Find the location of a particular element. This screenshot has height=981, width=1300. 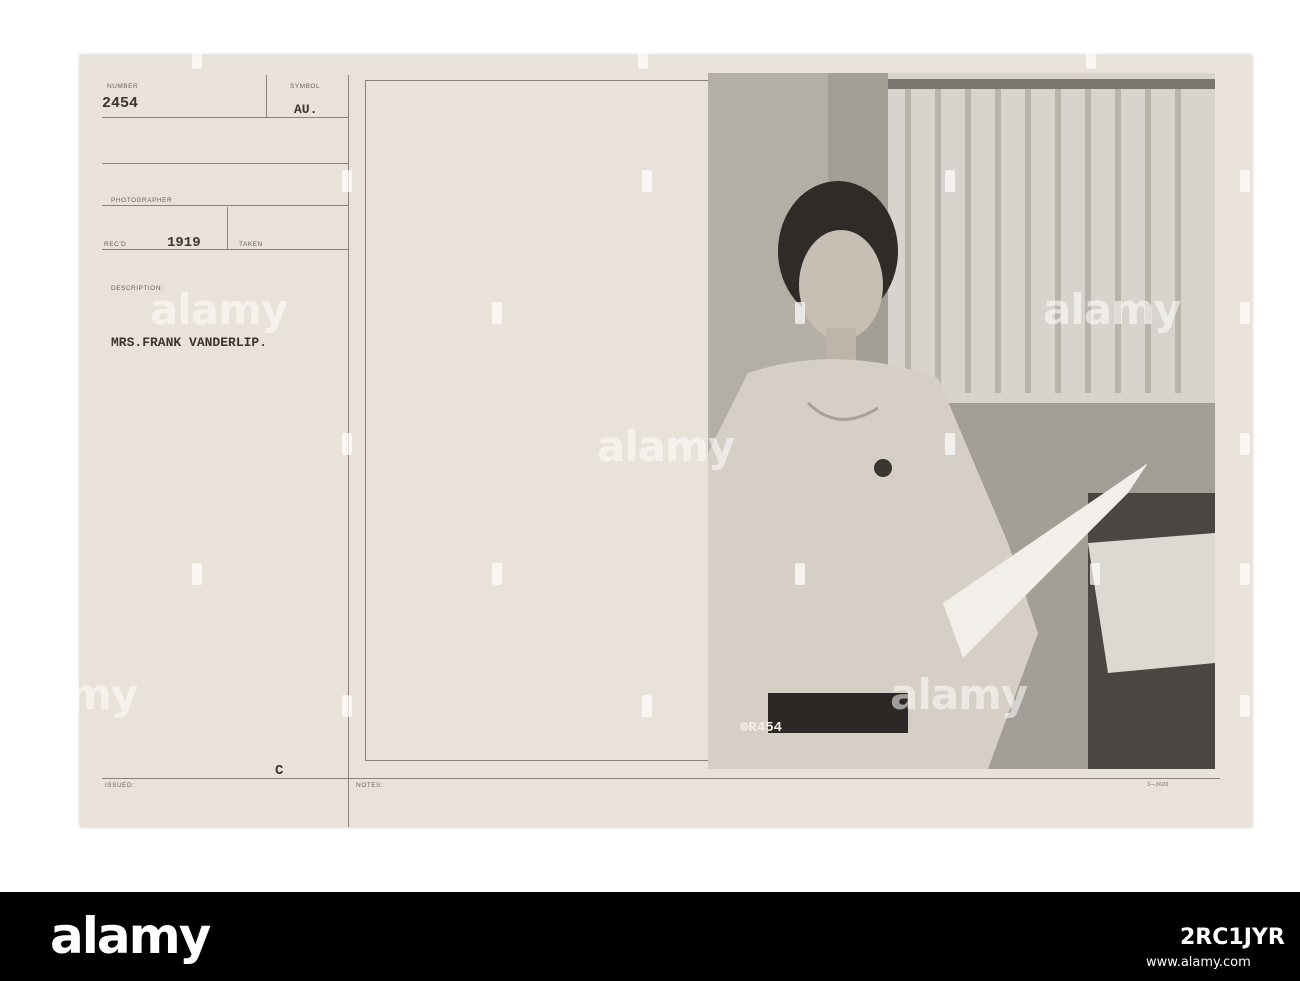

watermark-4: alamy is located at coordinates (69, 694).